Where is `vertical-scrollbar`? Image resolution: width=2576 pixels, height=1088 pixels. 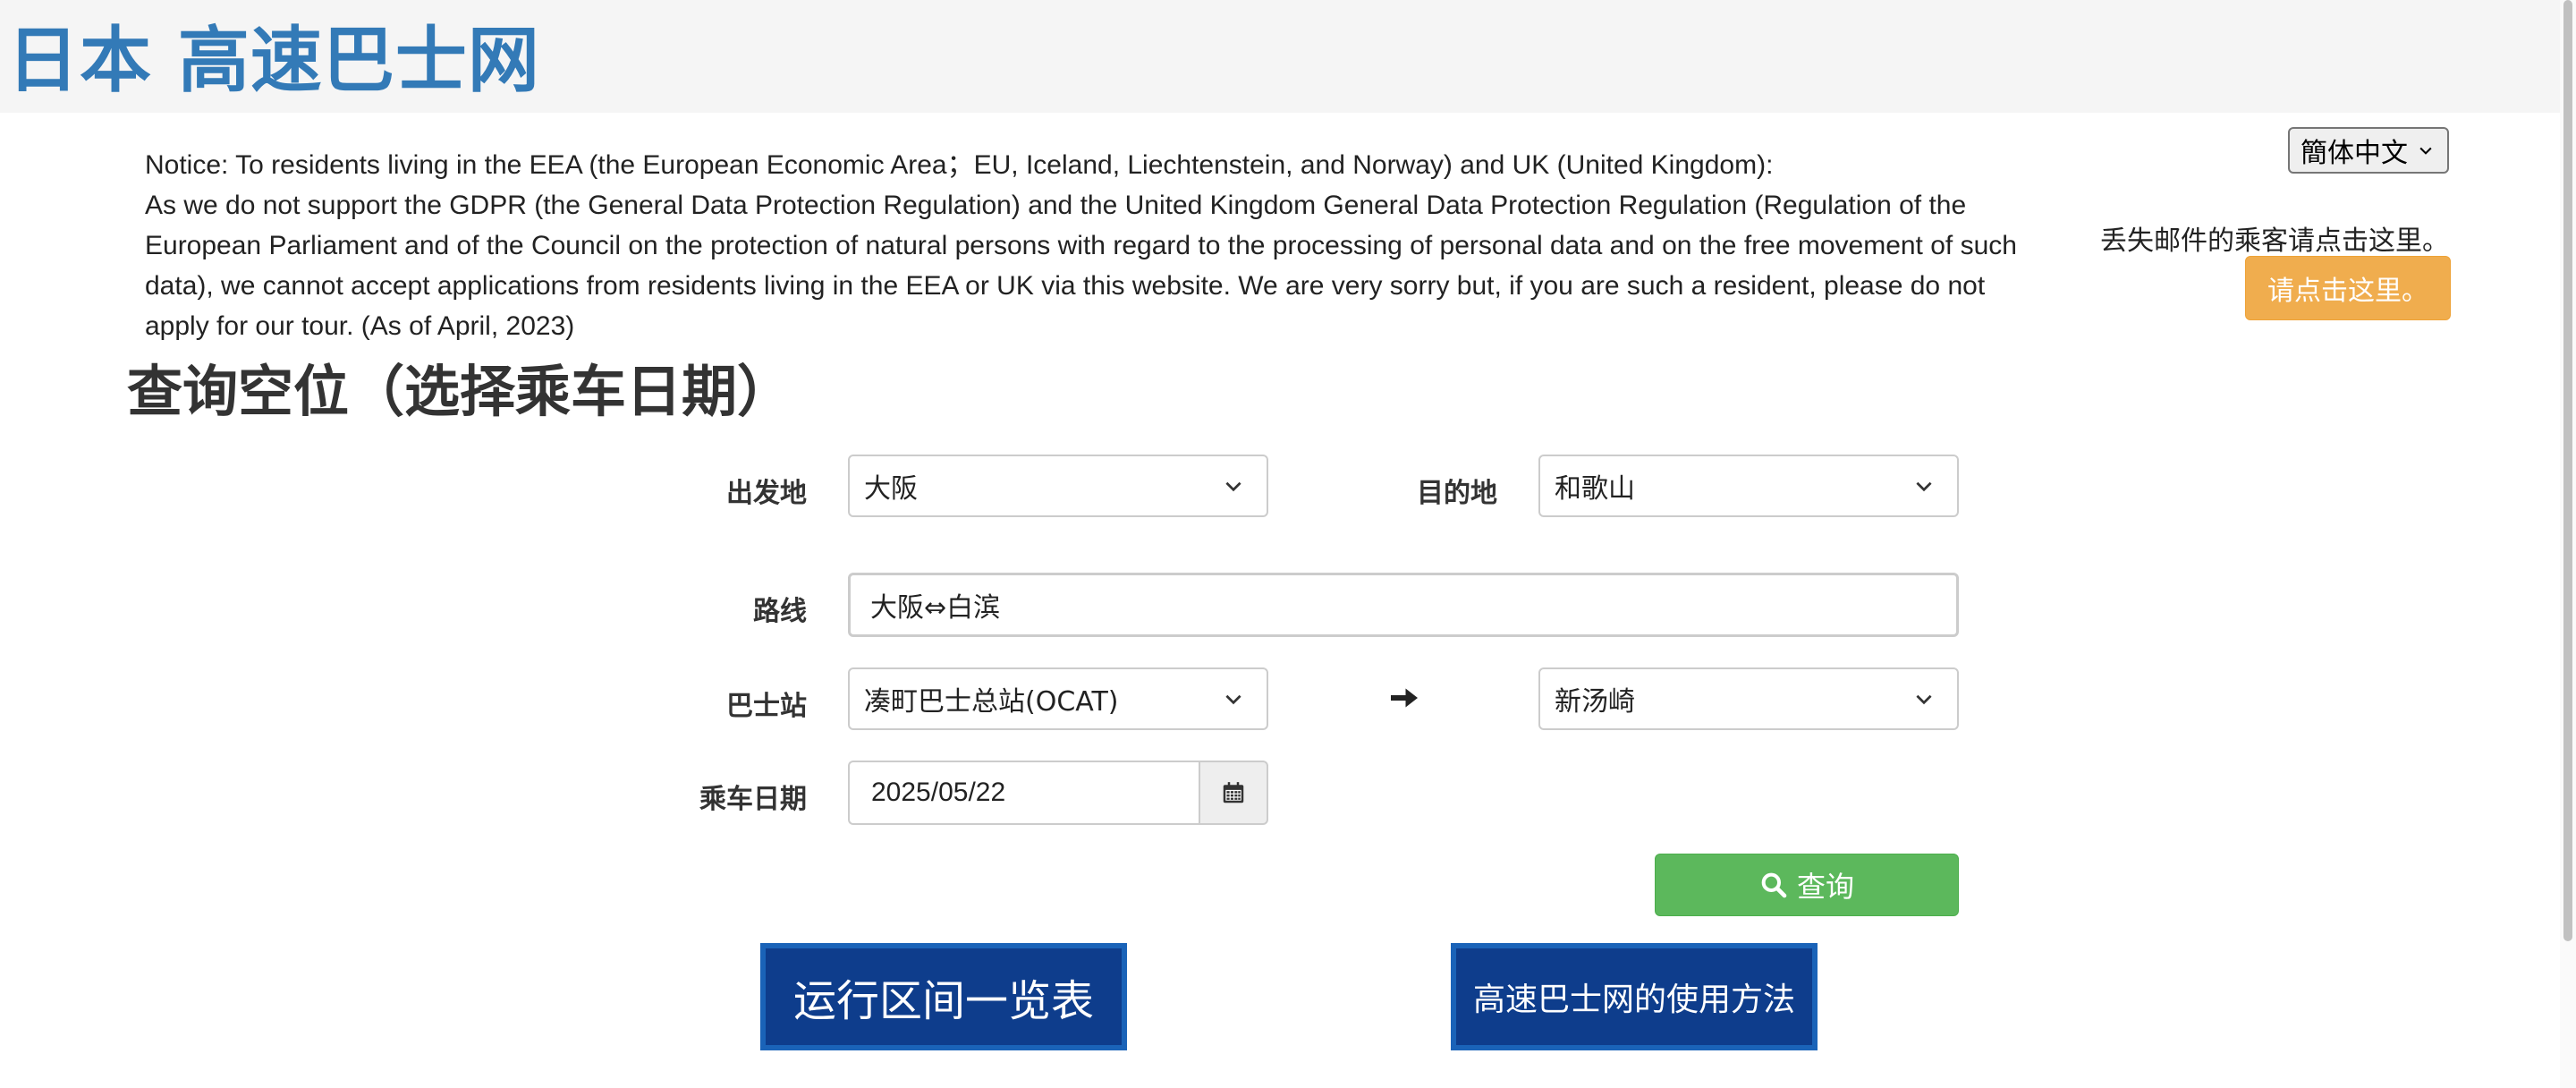 vertical-scrollbar is located at coordinates (2568, 544).